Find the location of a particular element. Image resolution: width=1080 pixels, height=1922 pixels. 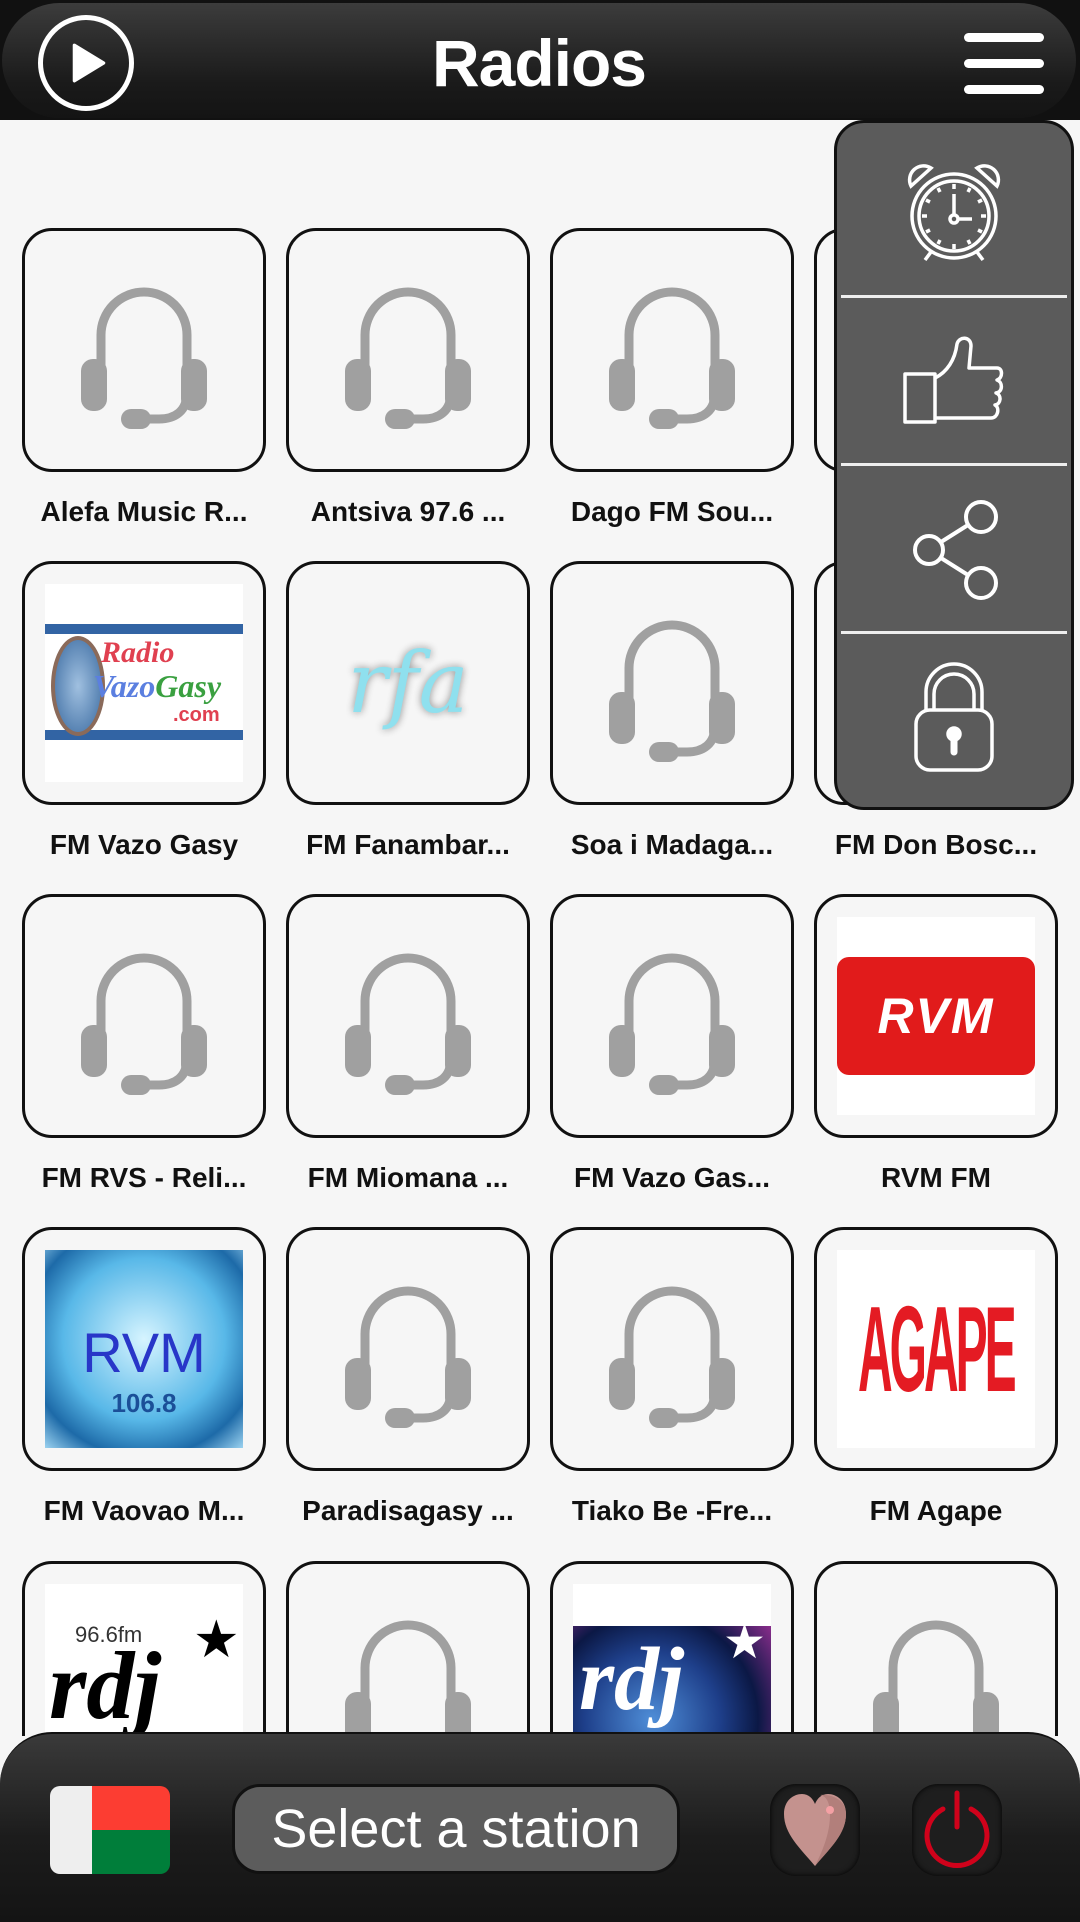

power-icon is located at coordinates (957, 1829).